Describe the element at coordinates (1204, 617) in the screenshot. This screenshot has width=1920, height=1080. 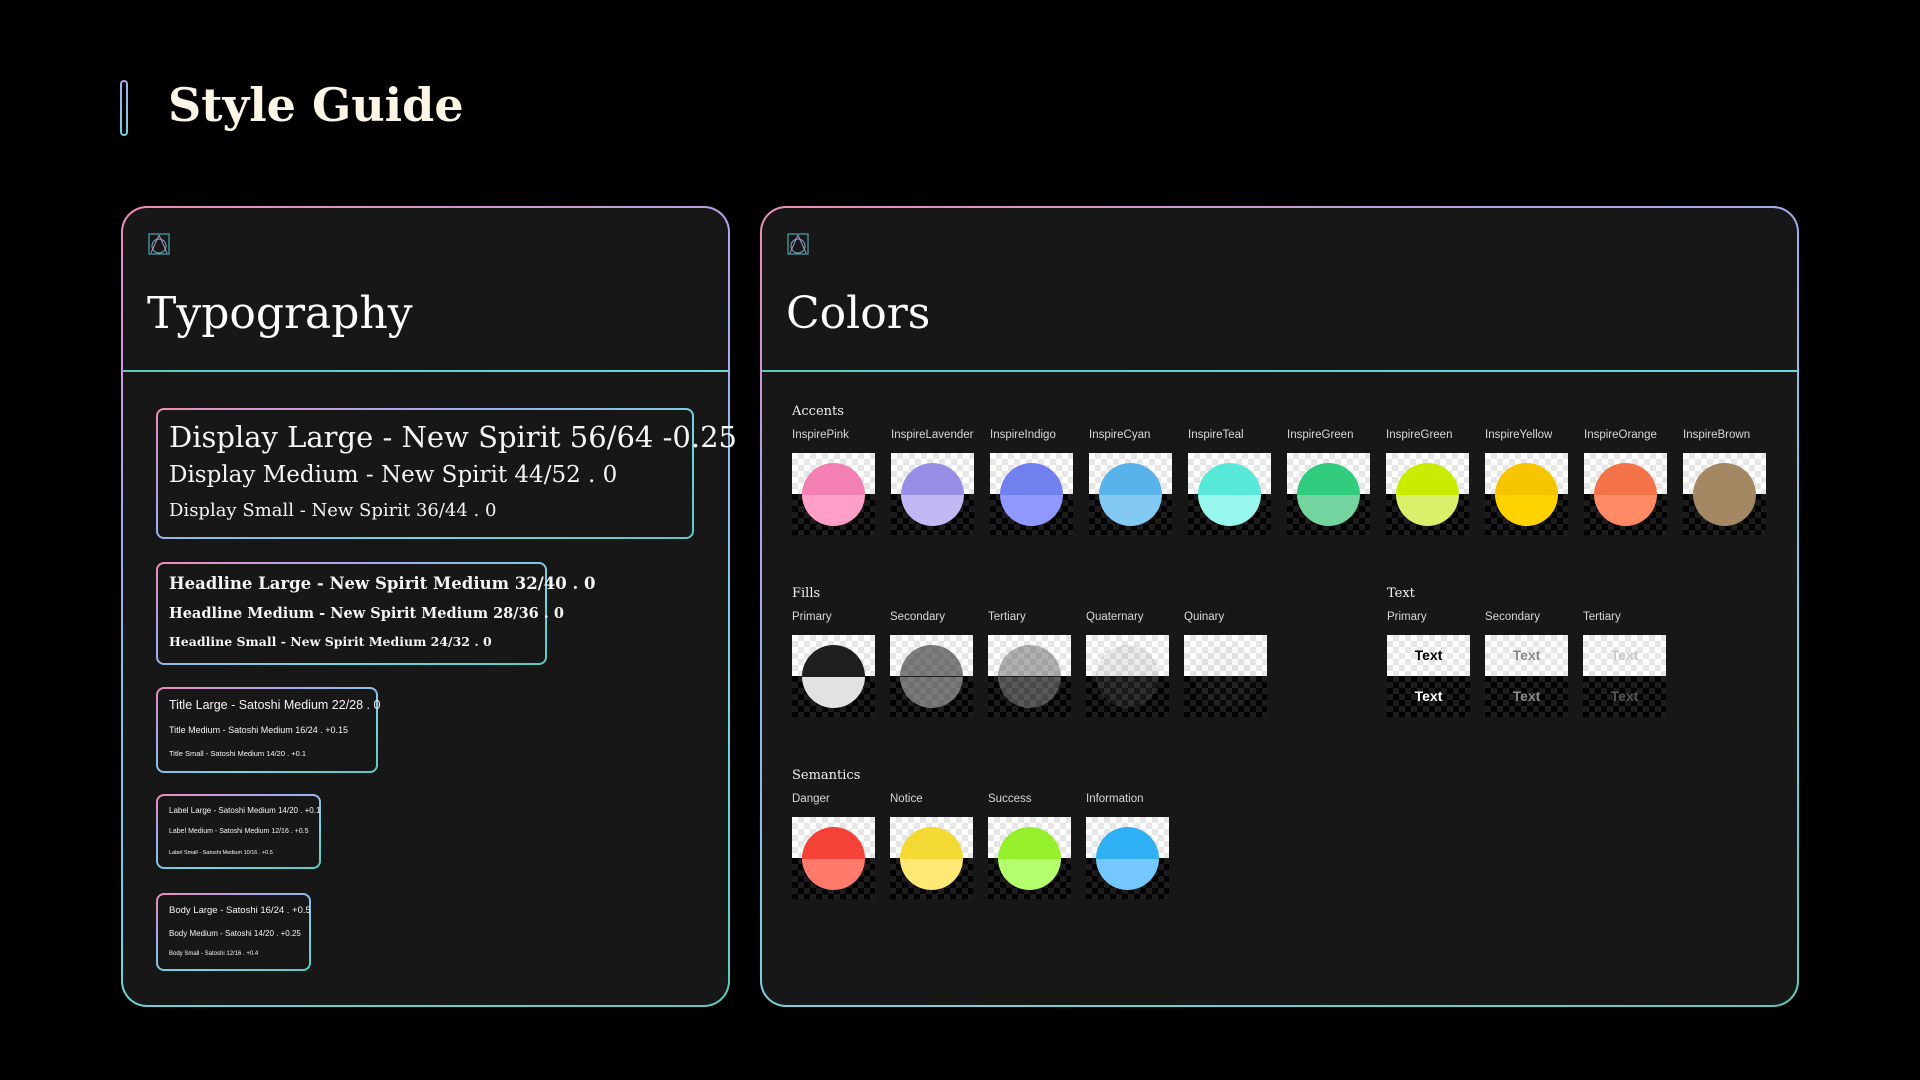
I see `swatch-label: Quinary` at that location.